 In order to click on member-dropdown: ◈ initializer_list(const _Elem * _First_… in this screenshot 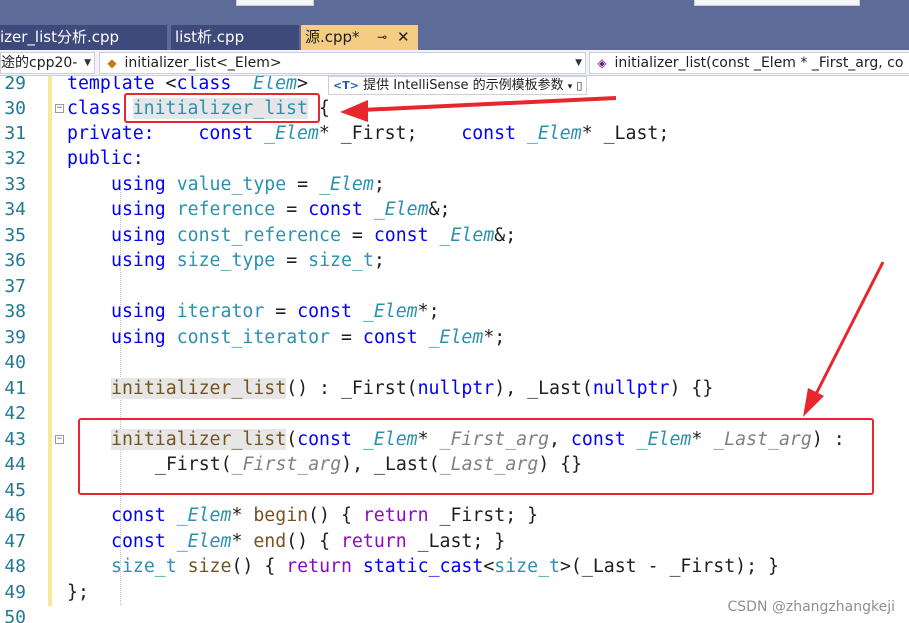, I will do `click(749, 63)`.